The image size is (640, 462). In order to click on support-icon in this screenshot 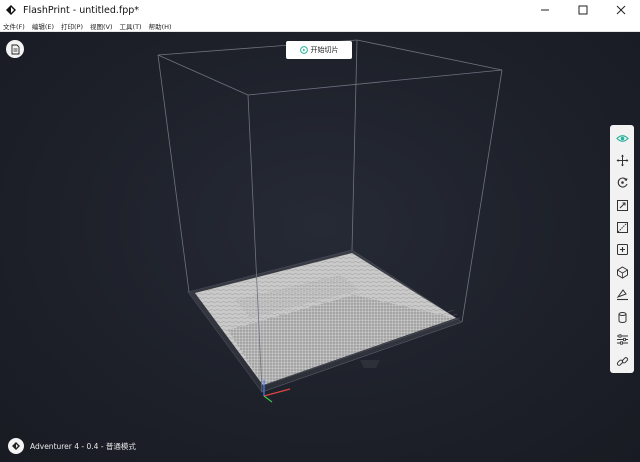, I will do `click(622, 272)`.